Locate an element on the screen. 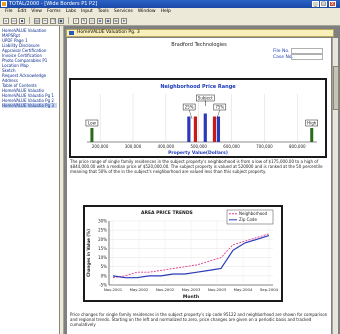  y-tick-label: 30% is located at coordinates (102, 221).